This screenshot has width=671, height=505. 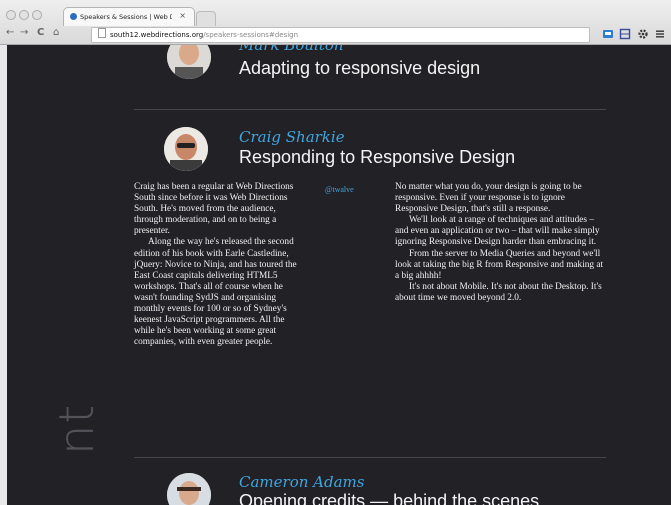 What do you see at coordinates (301, 482) in the screenshot?
I see `speaker-name: Cameron Adams` at bounding box center [301, 482].